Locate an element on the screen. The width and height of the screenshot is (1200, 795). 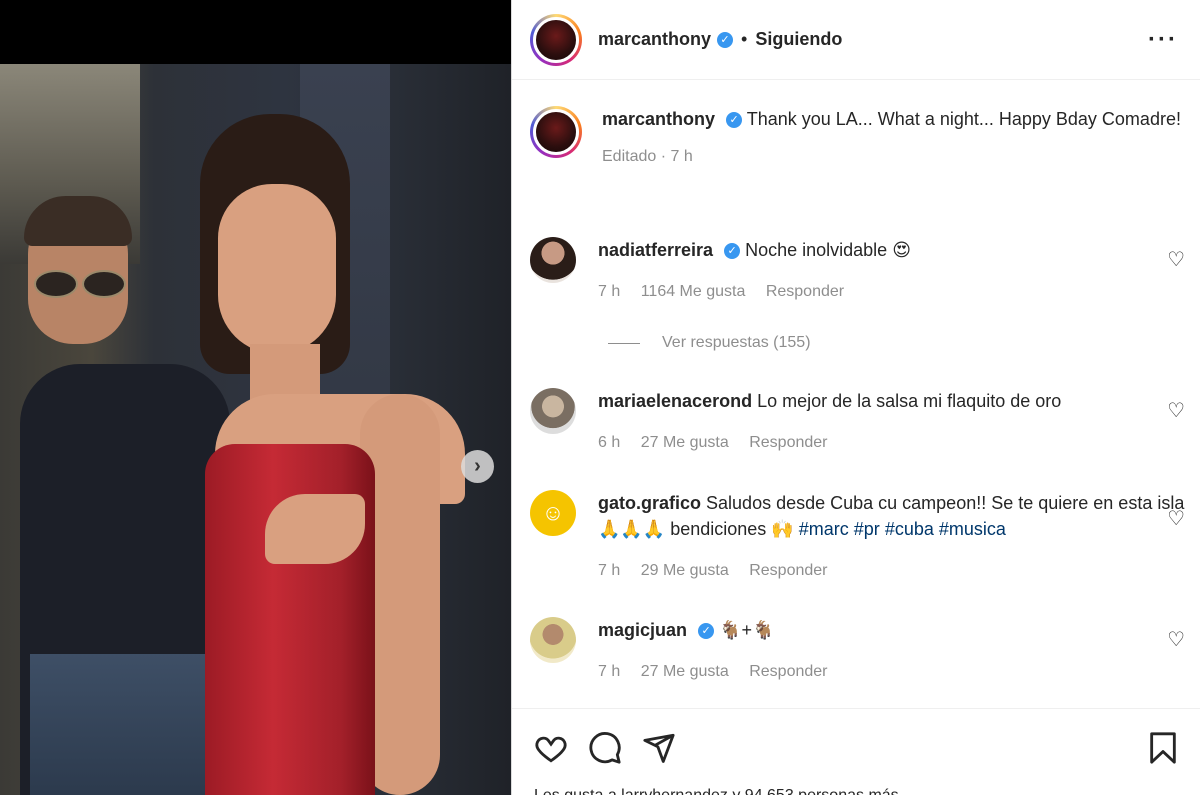
commenter-username: mariaelenacerond is located at coordinates (675, 401).